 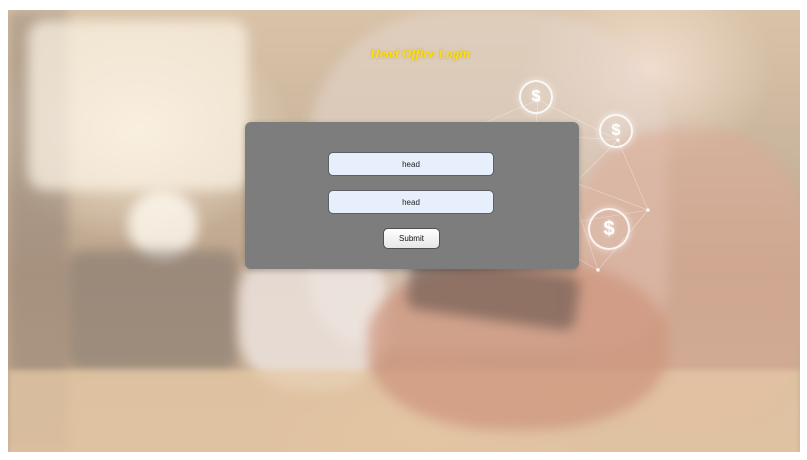 I want to click on submit-button: Submit, so click(x=411, y=238).